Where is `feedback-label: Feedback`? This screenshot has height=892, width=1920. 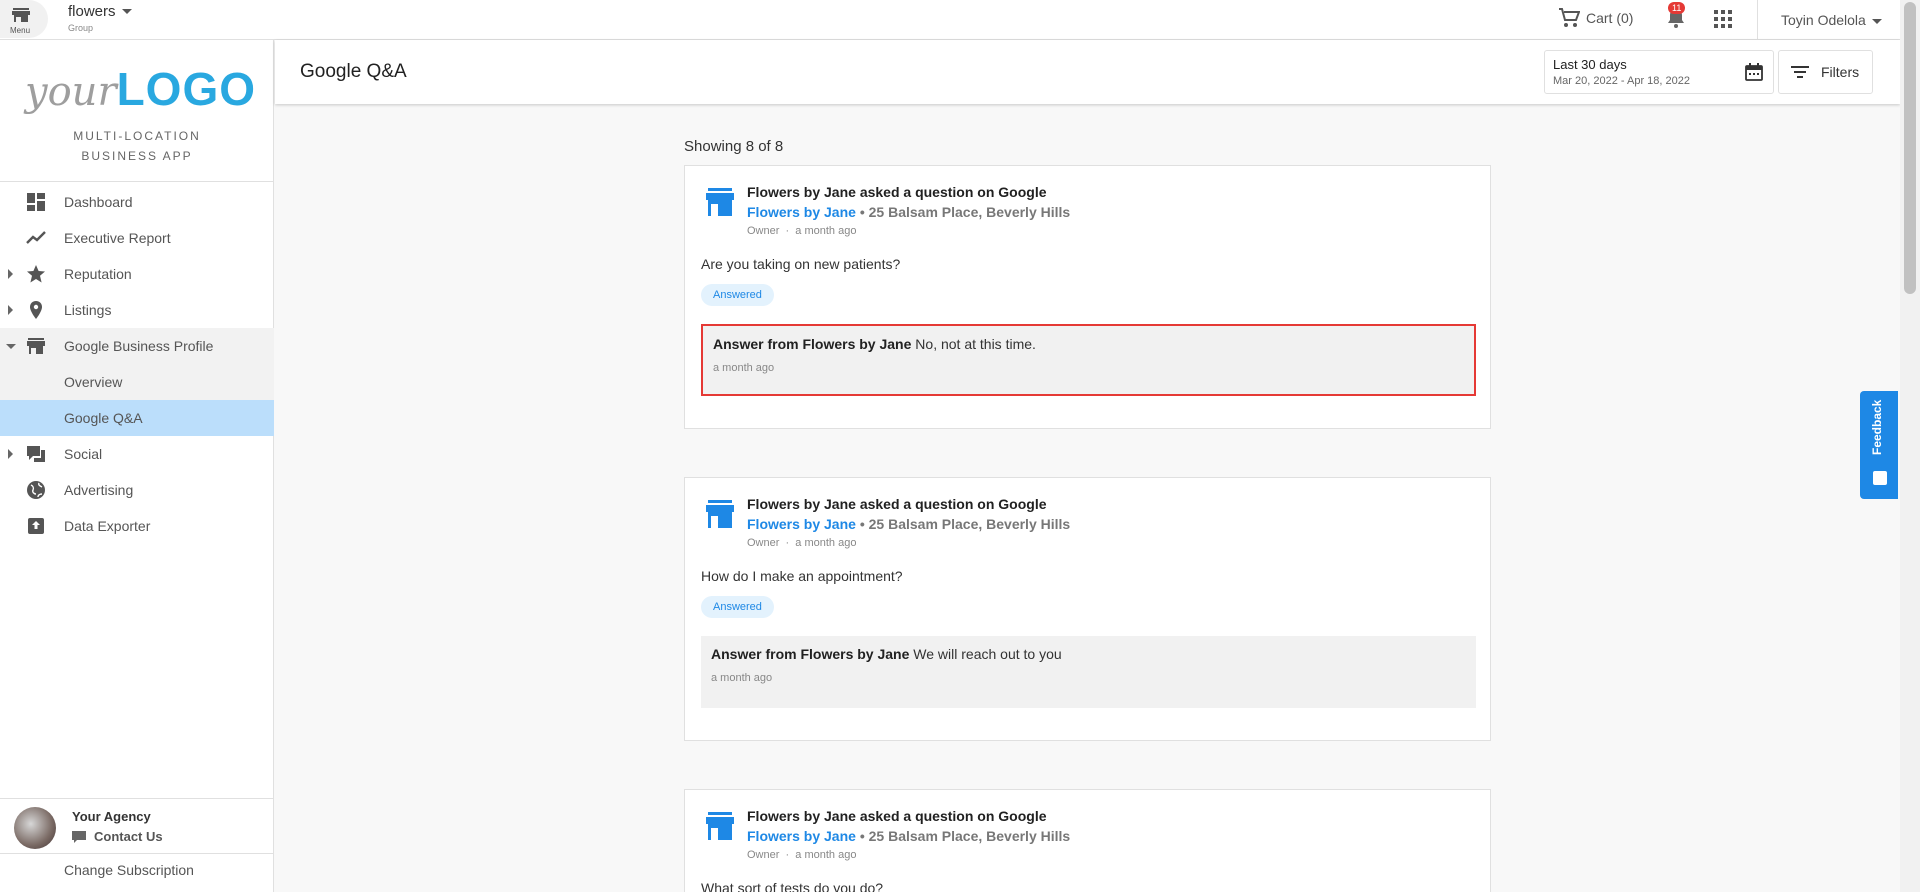
feedback-label: Feedback is located at coordinates (1877, 427).